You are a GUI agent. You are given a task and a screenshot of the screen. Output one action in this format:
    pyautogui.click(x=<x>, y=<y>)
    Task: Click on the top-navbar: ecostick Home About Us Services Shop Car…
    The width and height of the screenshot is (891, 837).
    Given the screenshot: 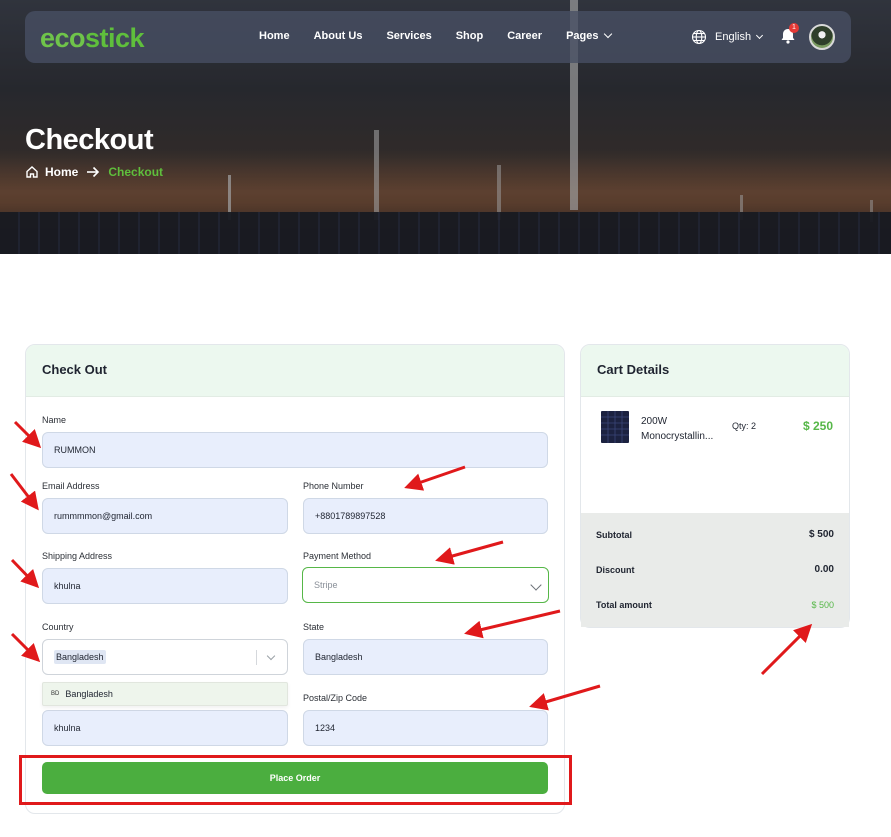 What is the action you would take?
    pyautogui.click(x=438, y=37)
    